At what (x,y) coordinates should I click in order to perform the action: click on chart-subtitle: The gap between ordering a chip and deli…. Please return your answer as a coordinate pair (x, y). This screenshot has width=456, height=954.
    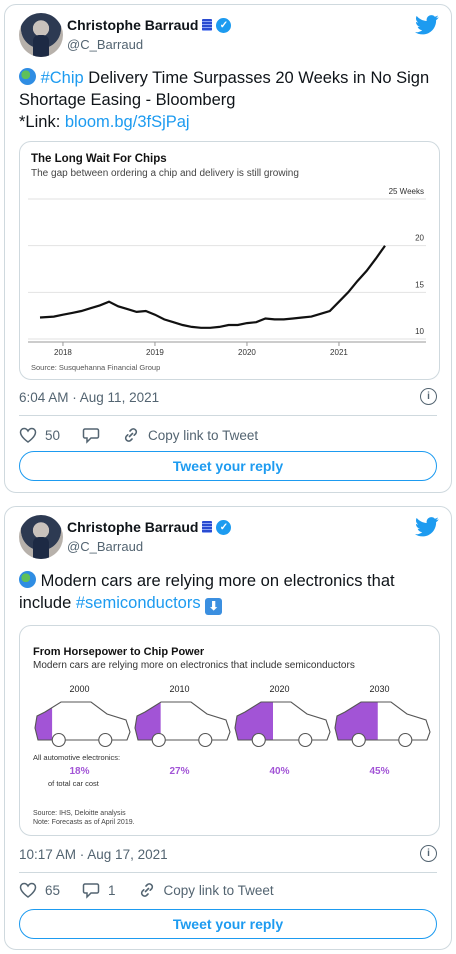
    Looking at the image, I should click on (165, 173).